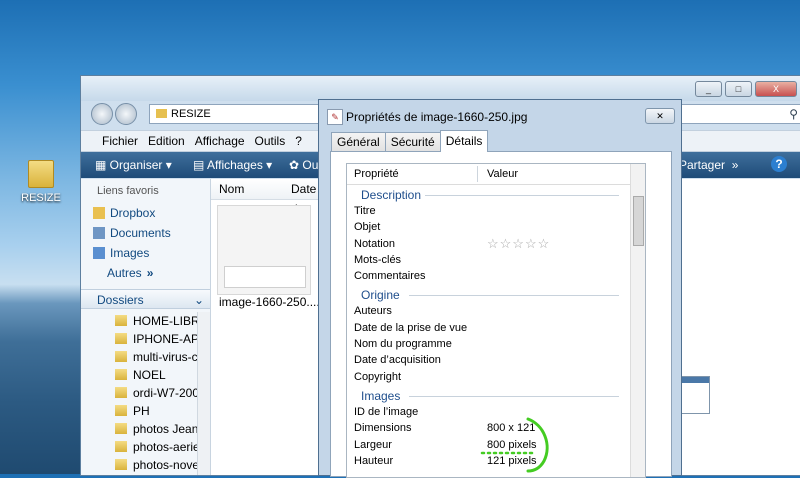  Describe the element at coordinates (740, 114) in the screenshot. I see `search-input: ⚲` at that location.